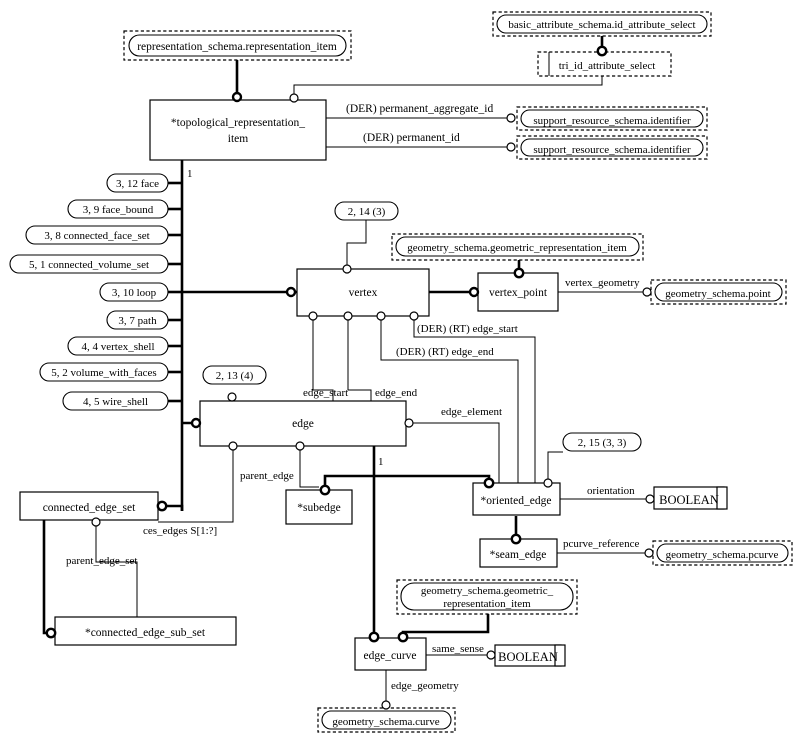  What do you see at coordinates (445, 352) in the screenshot?
I see `attr-label-edge-end-der: (DER) (RT) edge_end` at bounding box center [445, 352].